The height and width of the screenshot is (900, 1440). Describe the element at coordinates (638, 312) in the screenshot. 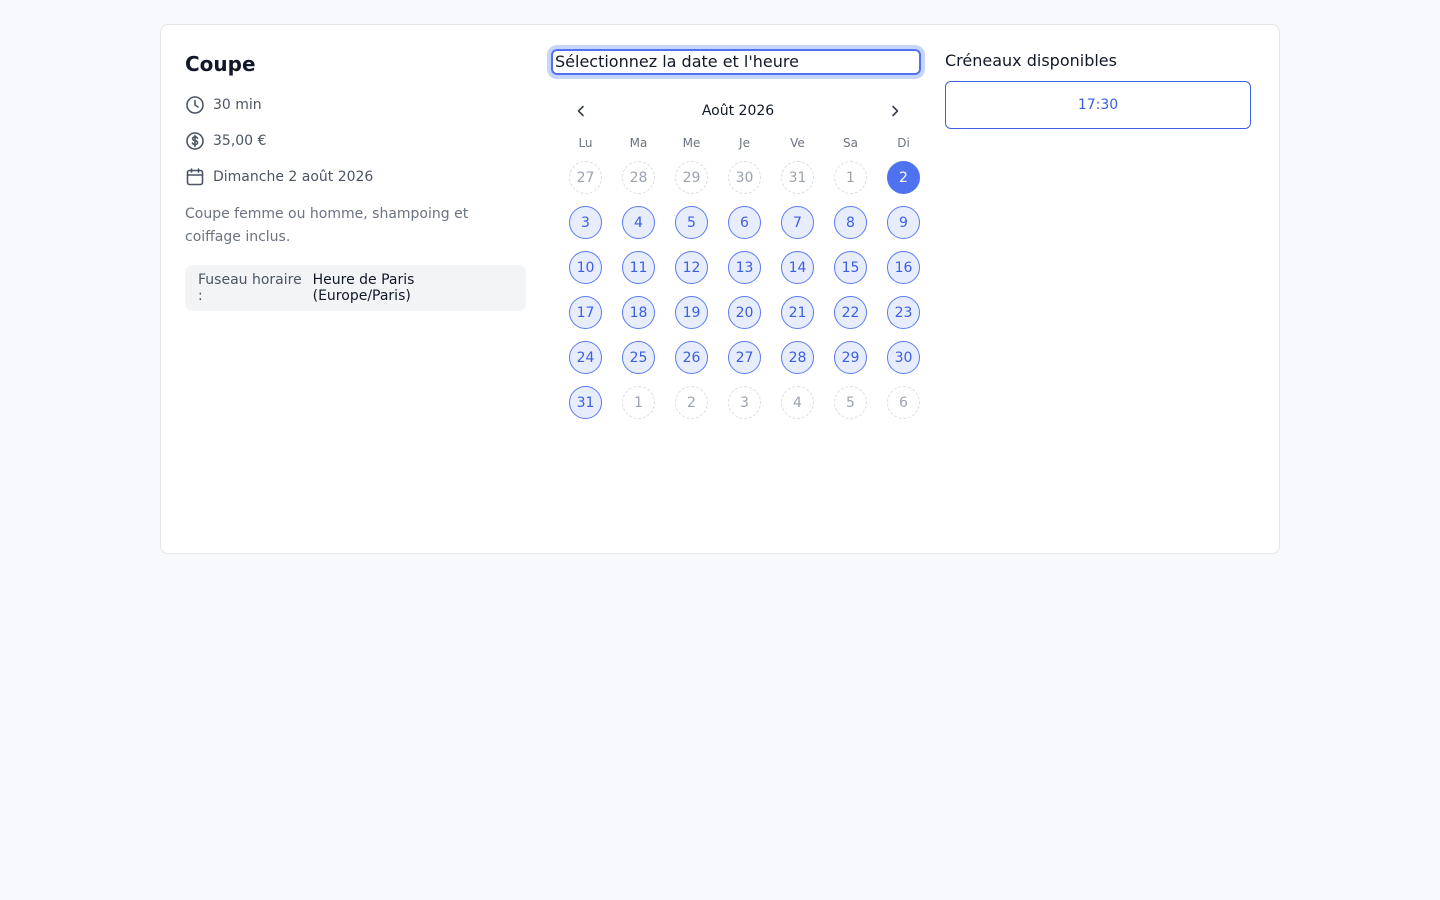

I see `calendar-day-available: 18` at that location.